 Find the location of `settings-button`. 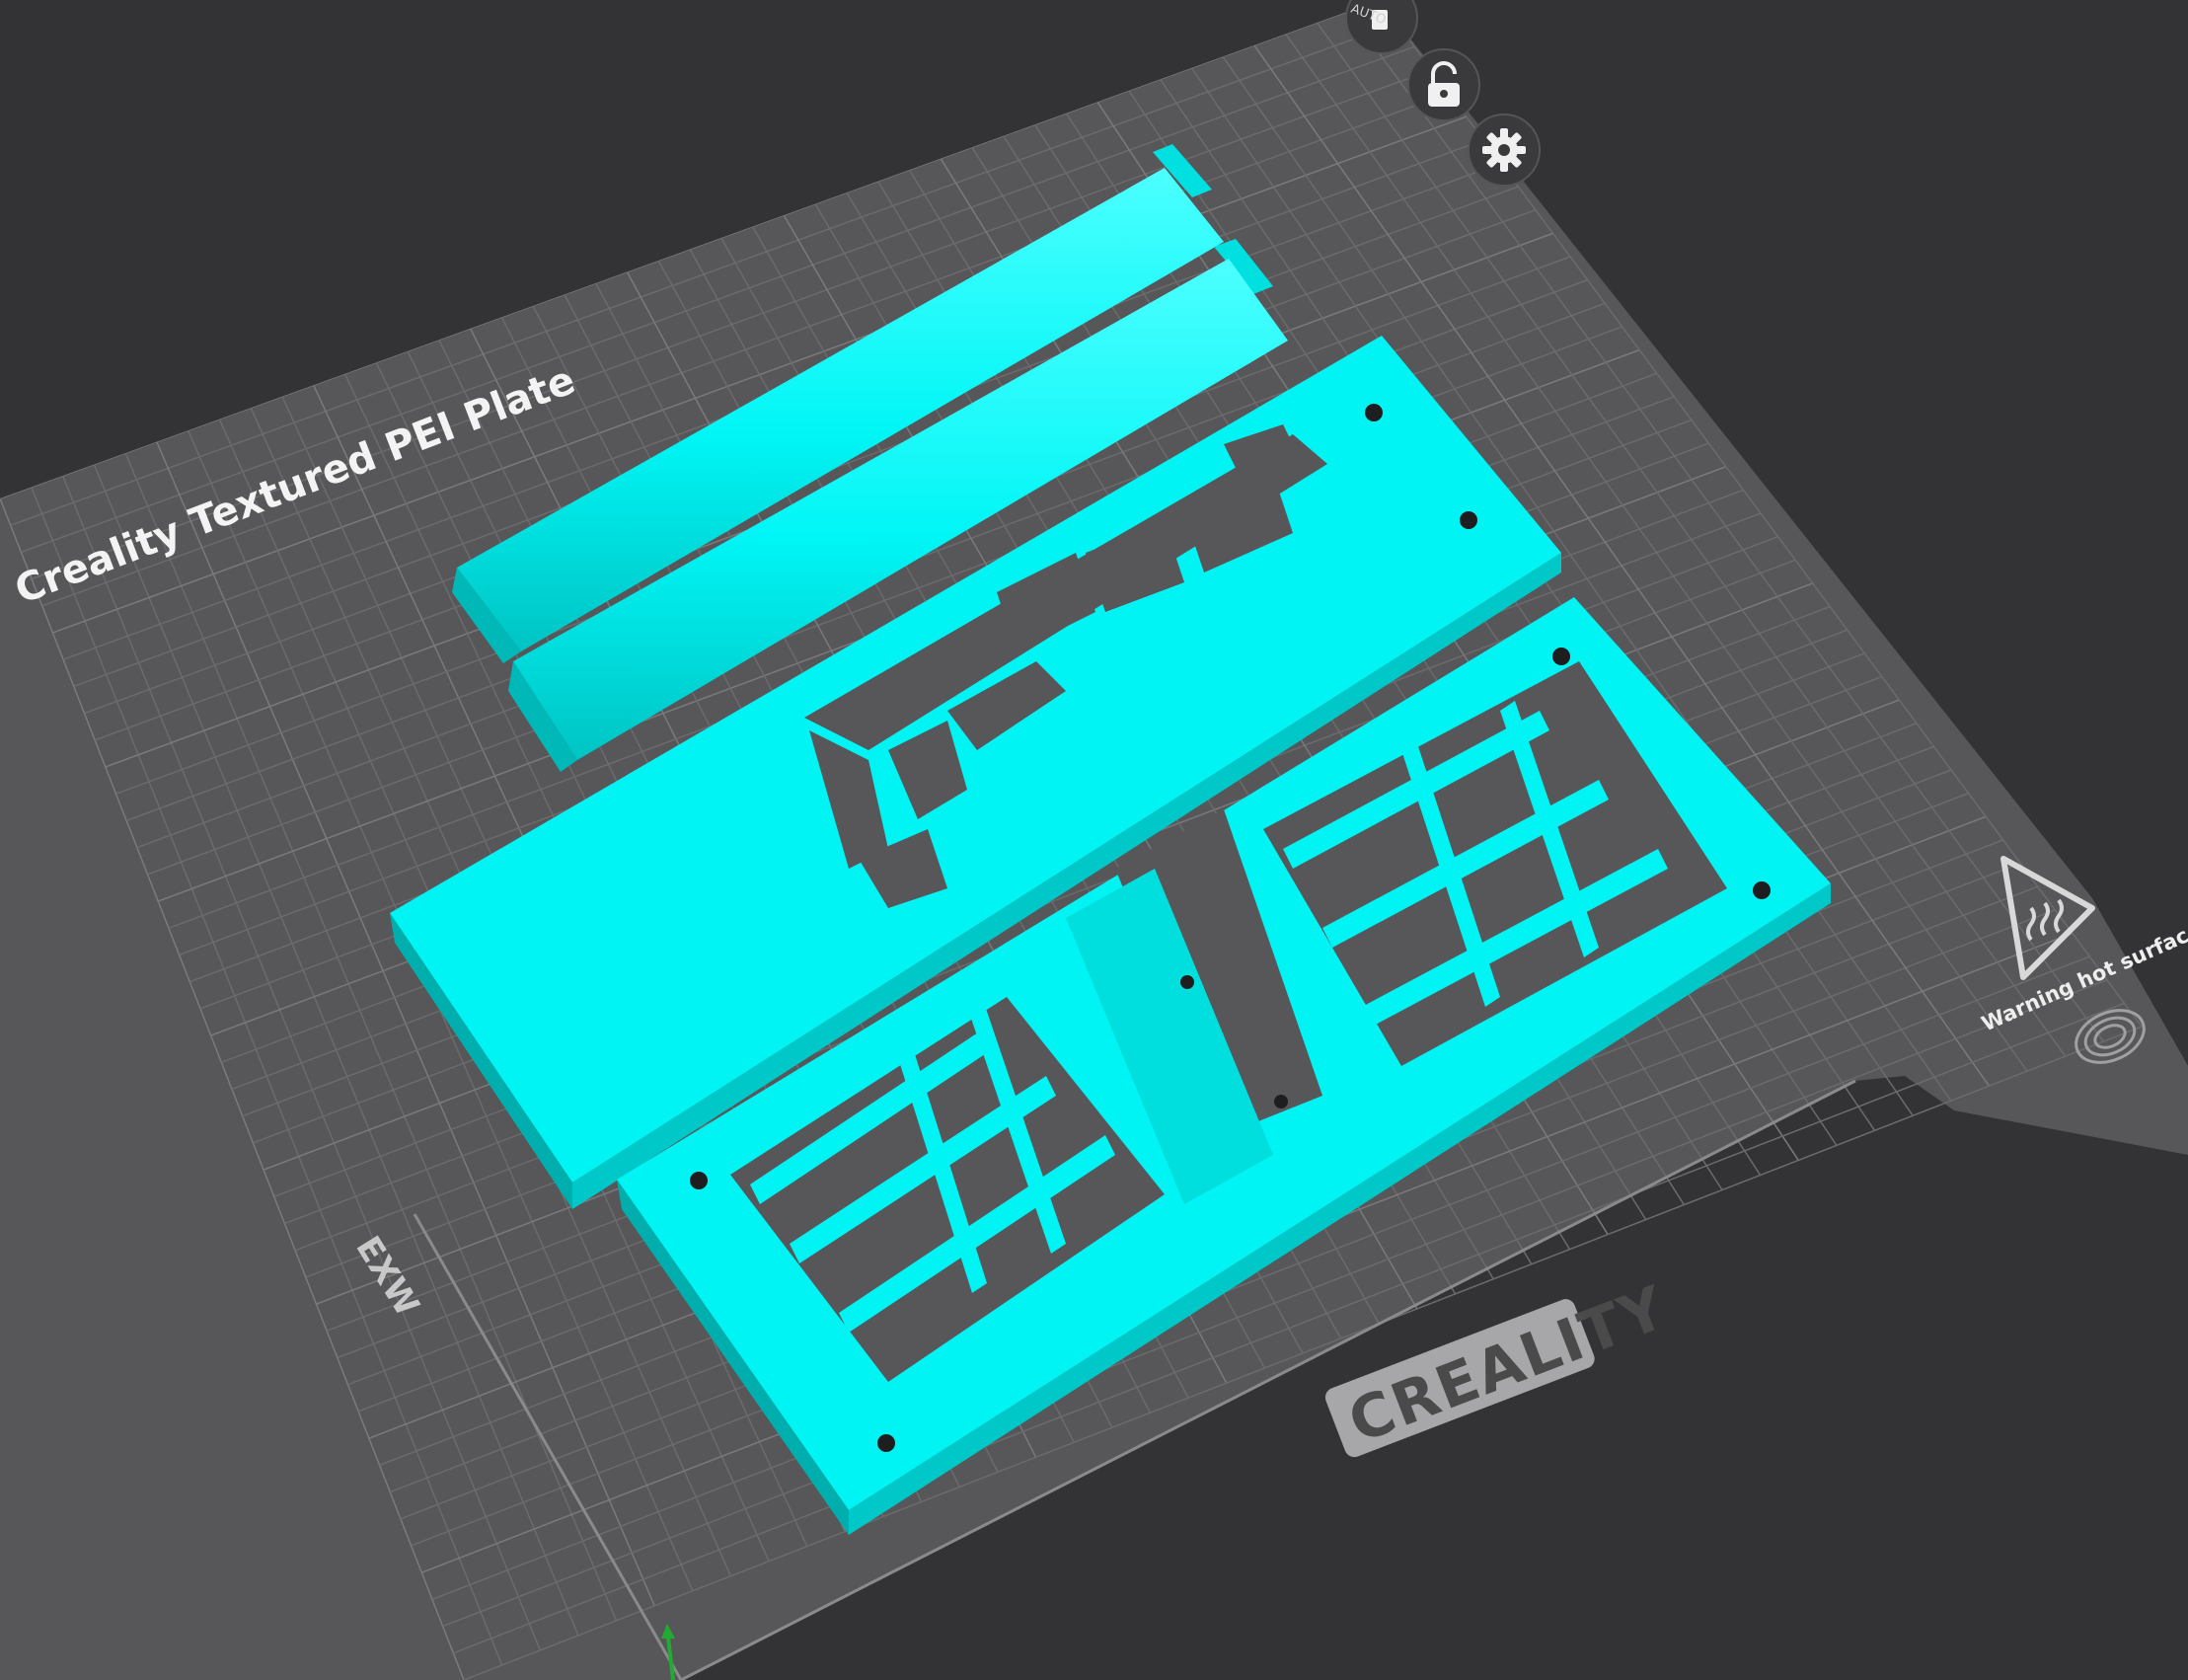

settings-button is located at coordinates (1505, 150).